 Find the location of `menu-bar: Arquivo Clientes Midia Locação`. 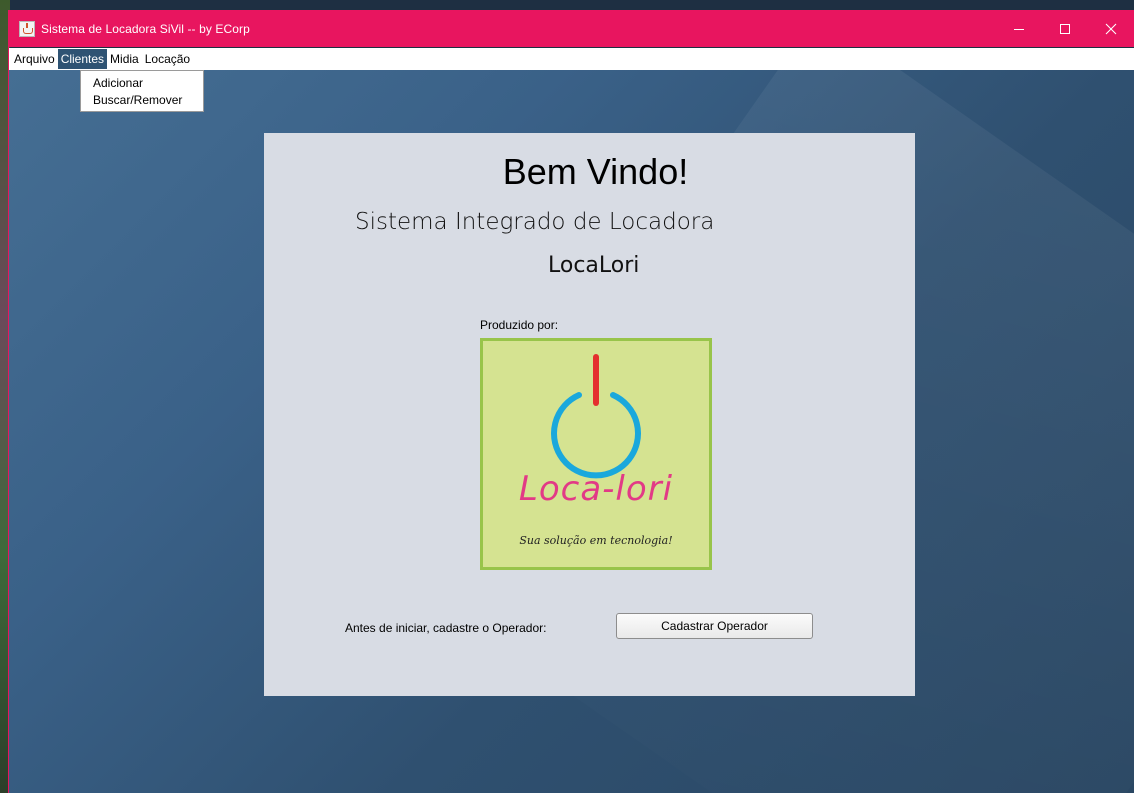

menu-bar: Arquivo Clientes Midia Locação is located at coordinates (571, 59).